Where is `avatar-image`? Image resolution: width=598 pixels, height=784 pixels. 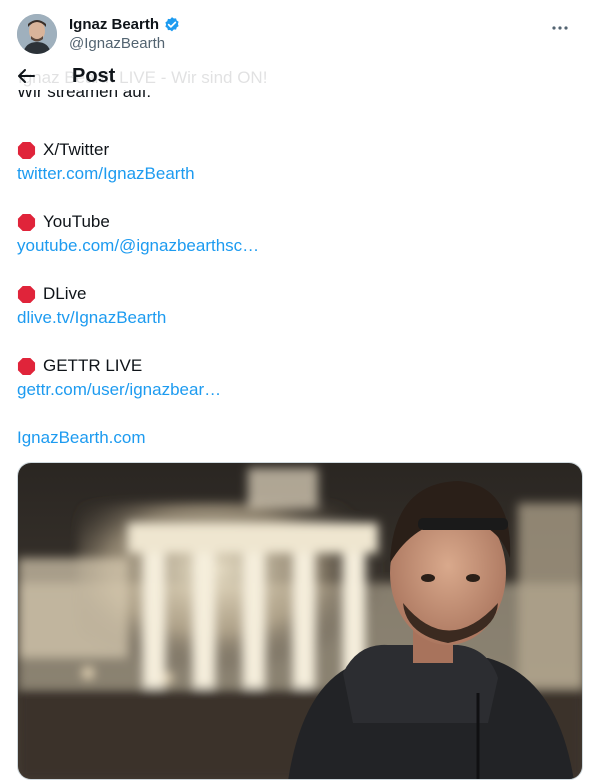
avatar-image is located at coordinates (37, 34).